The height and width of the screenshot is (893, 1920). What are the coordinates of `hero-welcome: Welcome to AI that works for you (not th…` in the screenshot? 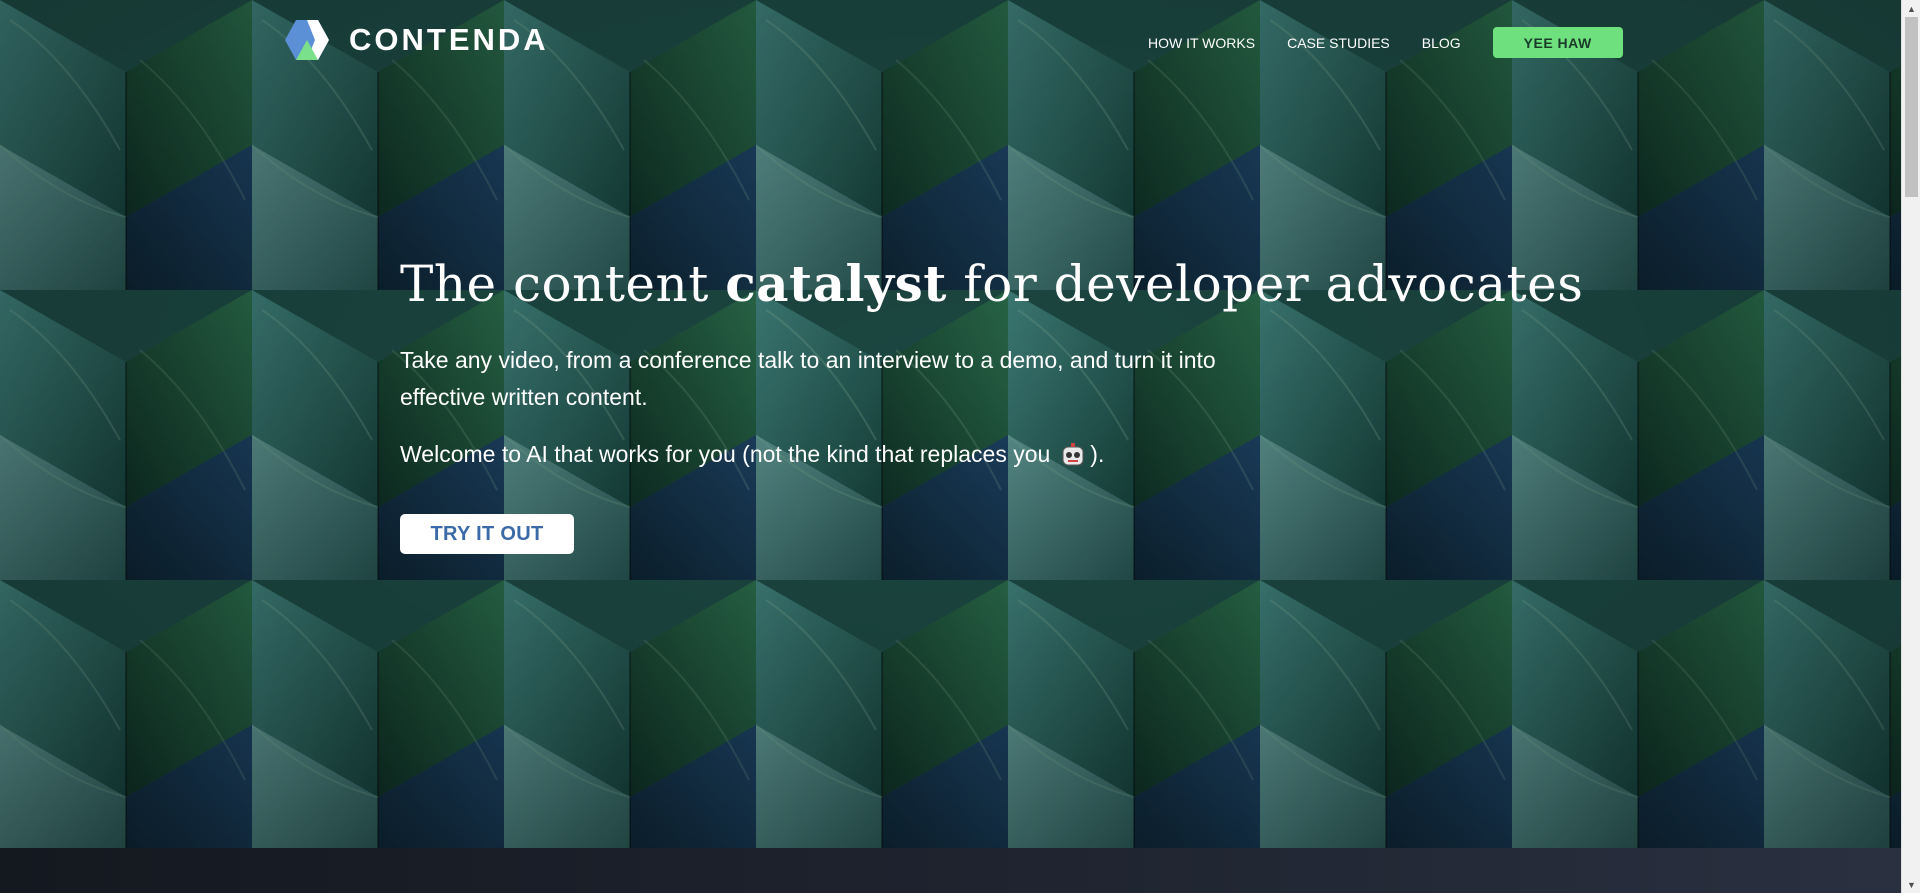 It's located at (950, 454).